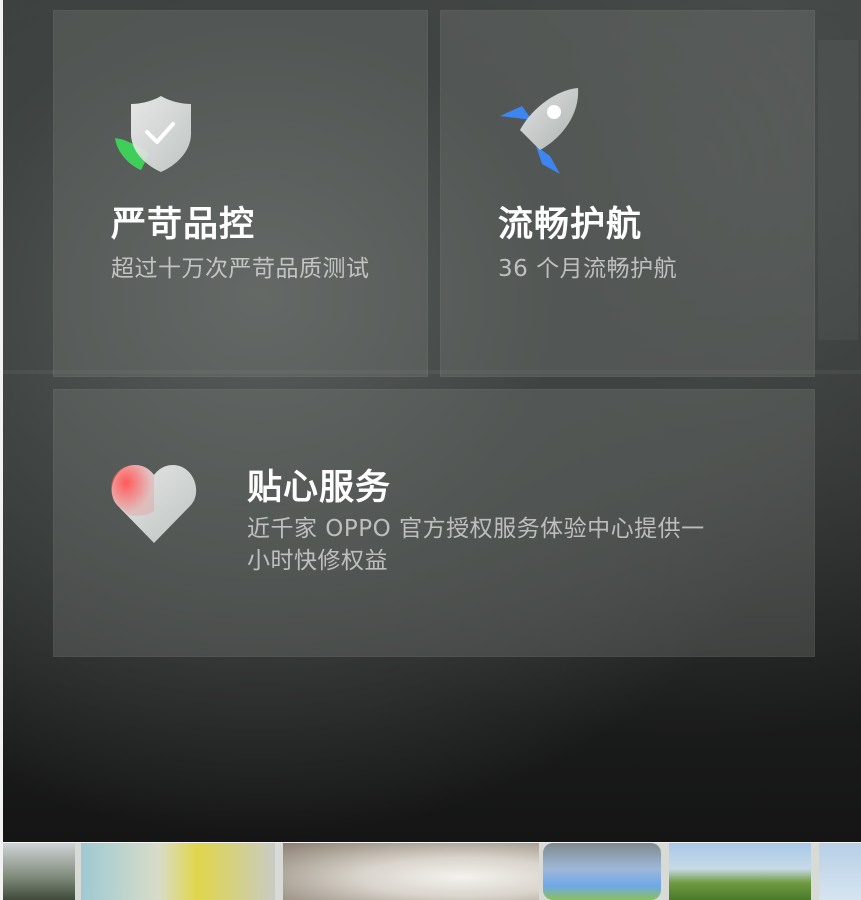  I want to click on card-title: 严苛品控, so click(183, 225).